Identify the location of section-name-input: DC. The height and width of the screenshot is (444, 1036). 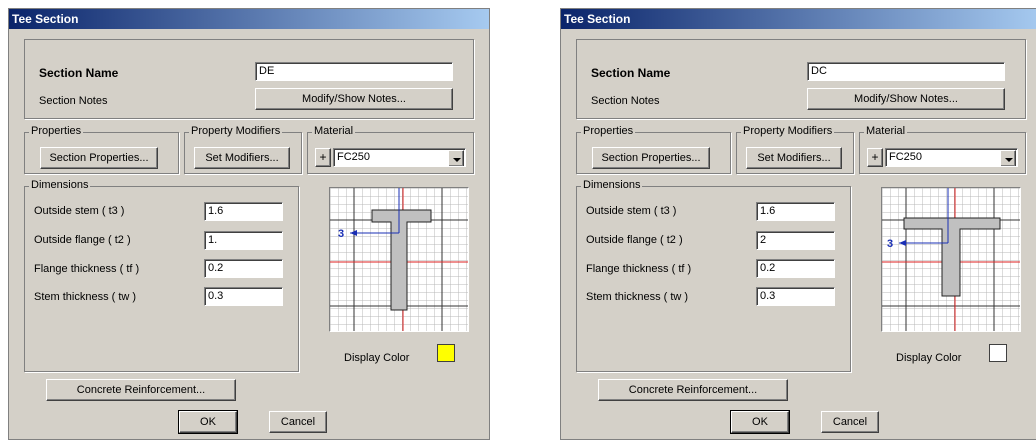
(906, 71).